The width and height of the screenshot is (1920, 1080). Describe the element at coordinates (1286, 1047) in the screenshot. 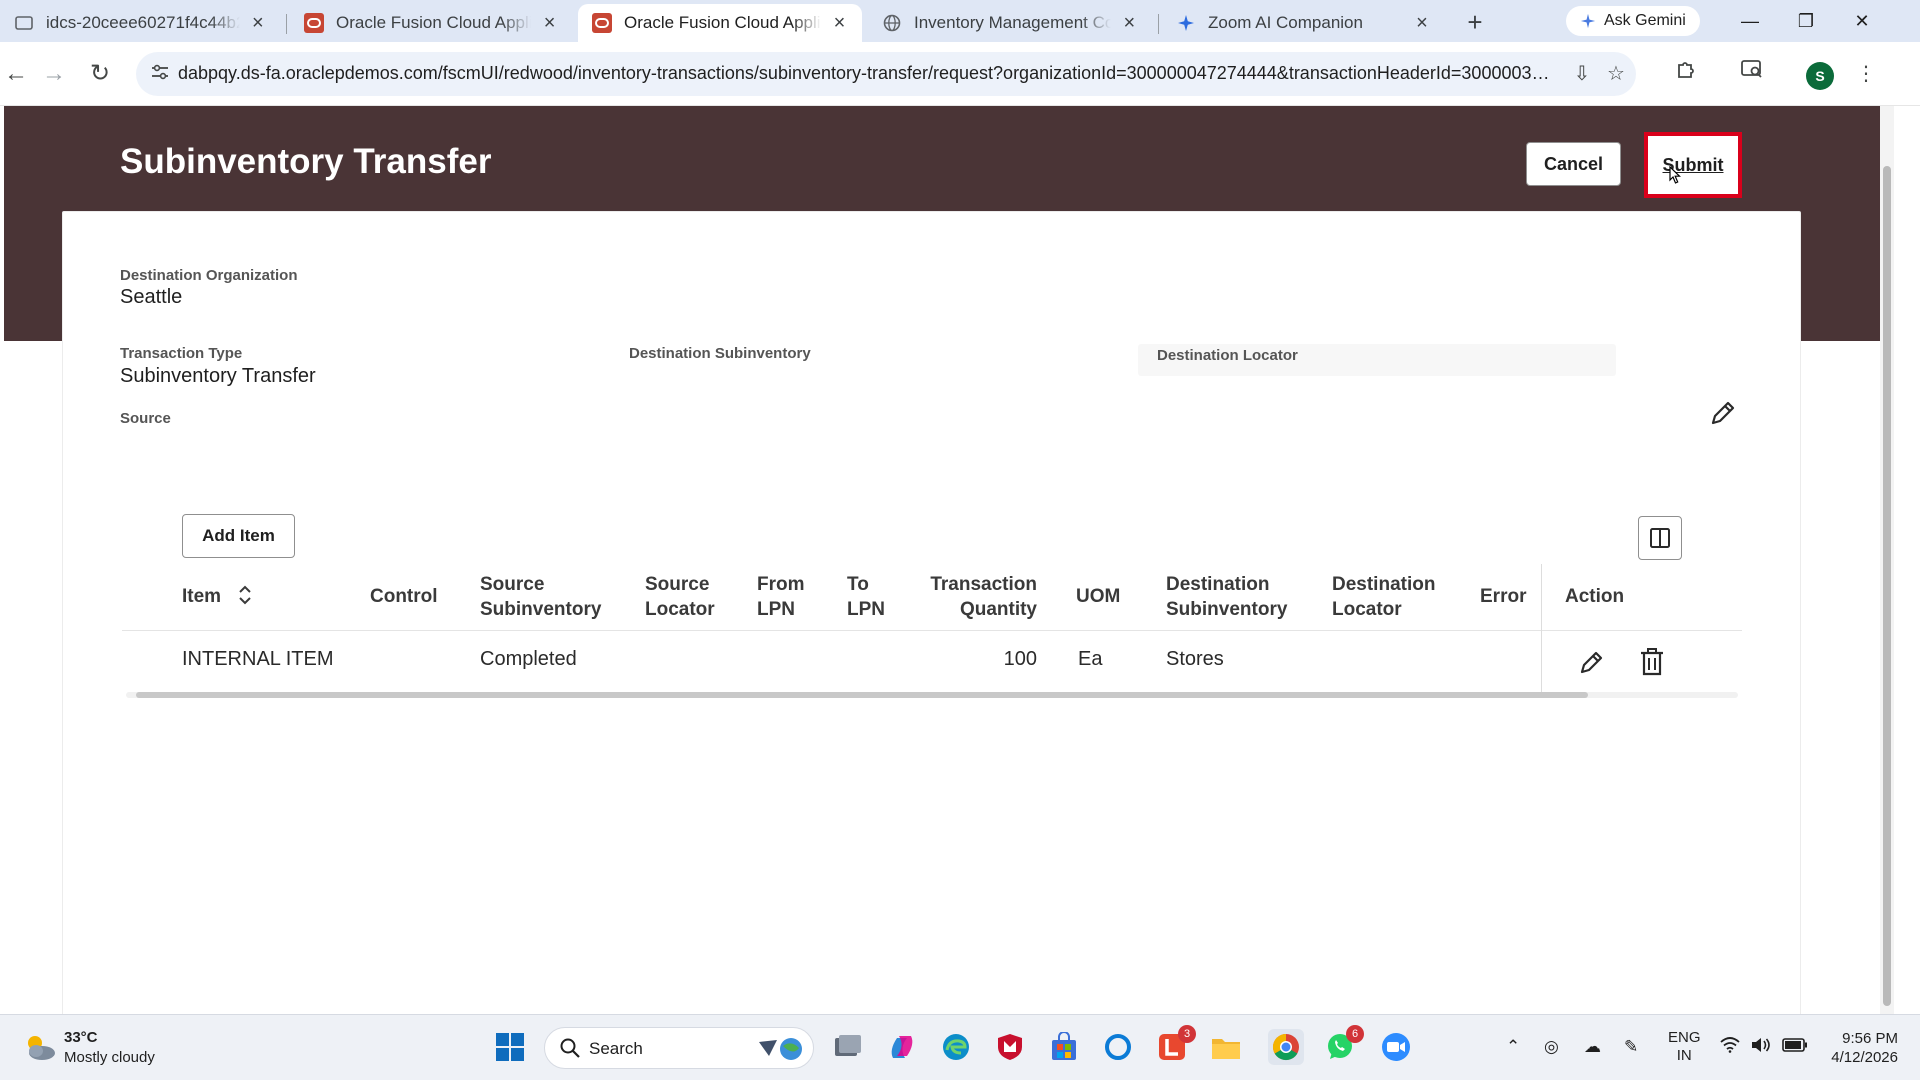

I see `chrome-icon` at that location.